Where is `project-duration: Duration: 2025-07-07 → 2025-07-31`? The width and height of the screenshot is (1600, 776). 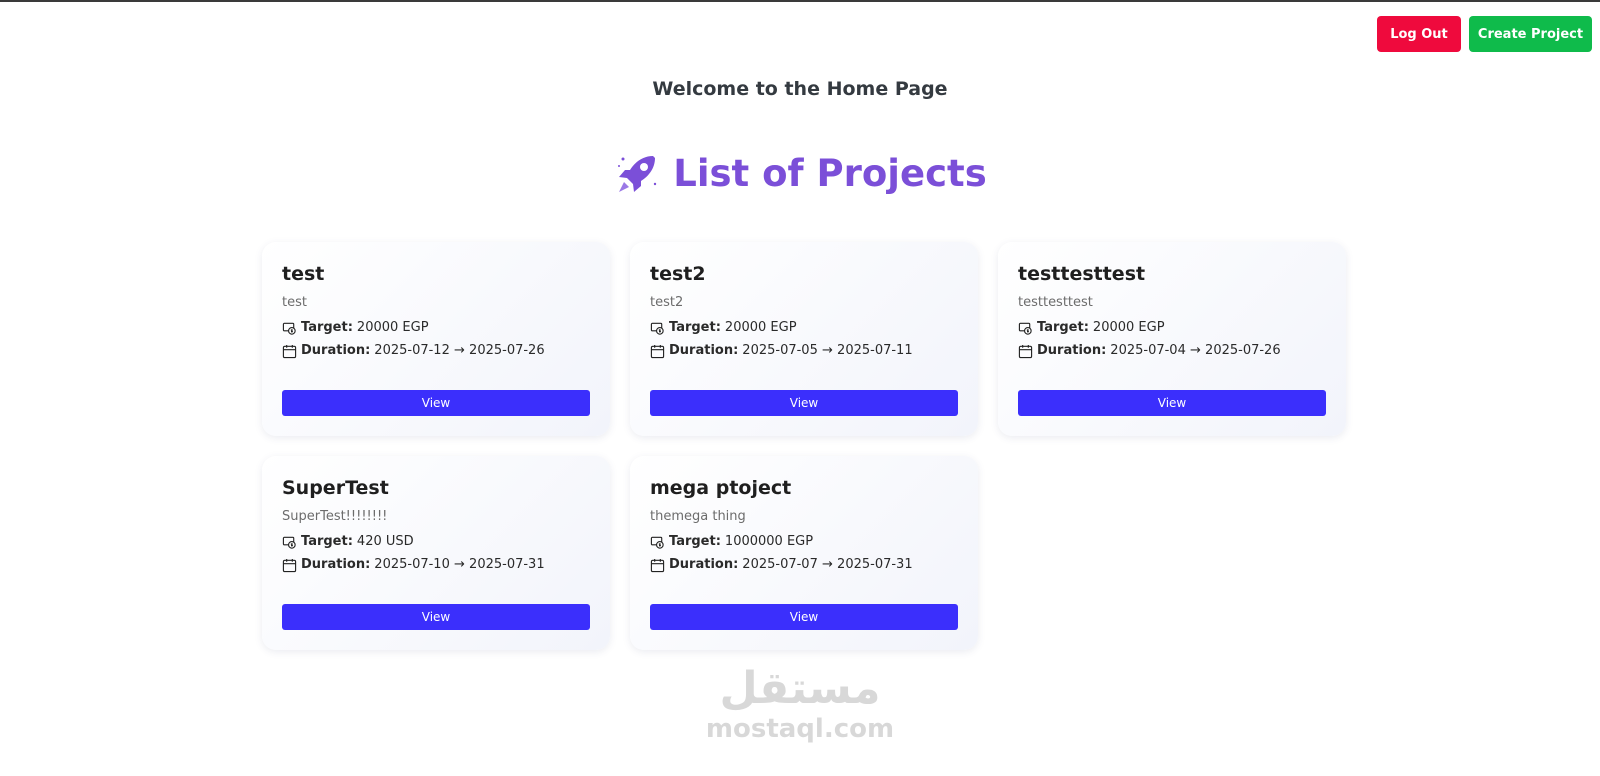 project-duration: Duration: 2025-07-07 → 2025-07-31 is located at coordinates (804, 565).